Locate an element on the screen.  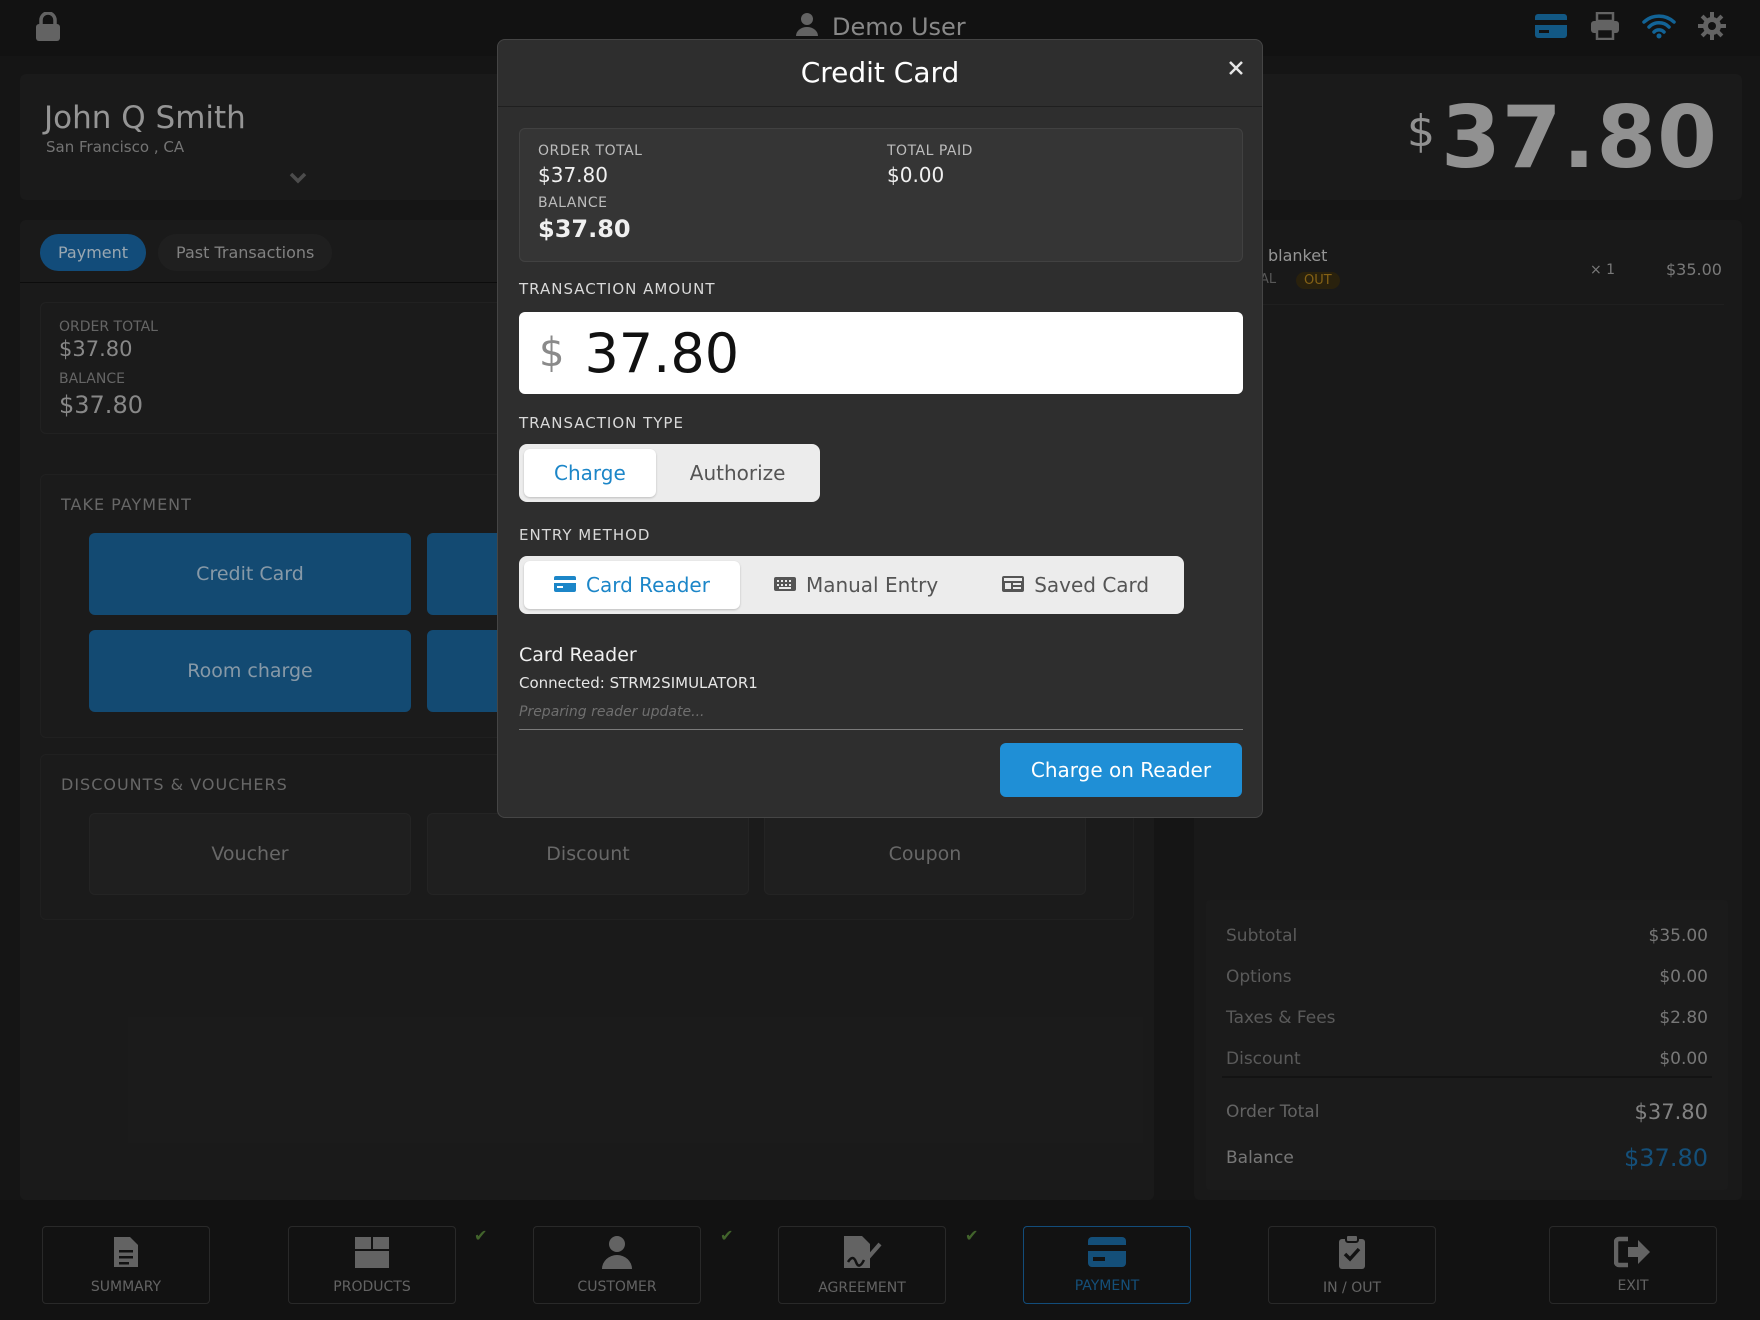
amount-value: 37.80 is located at coordinates (662, 353).